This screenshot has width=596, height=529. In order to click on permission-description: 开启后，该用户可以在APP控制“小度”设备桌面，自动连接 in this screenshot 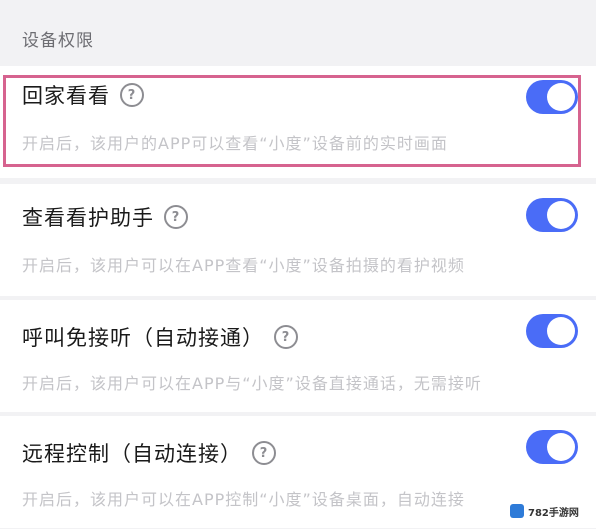, I will do `click(243, 499)`.